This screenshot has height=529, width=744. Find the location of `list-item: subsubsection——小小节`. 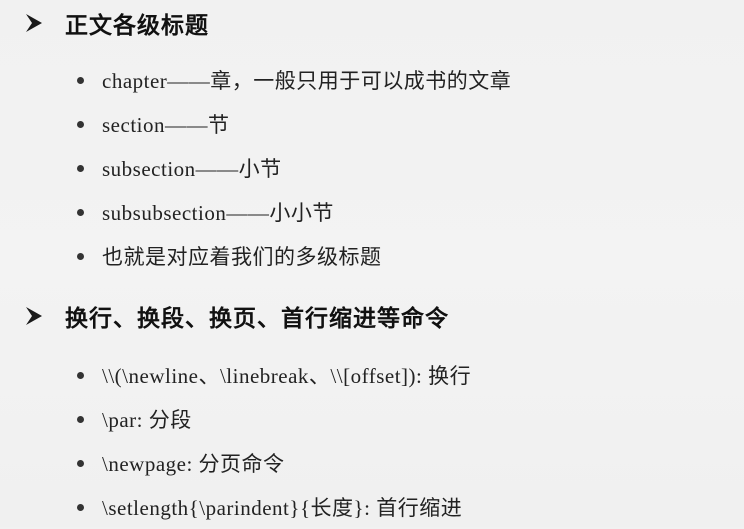

list-item: subsubsection——小小节 is located at coordinates (294, 212).